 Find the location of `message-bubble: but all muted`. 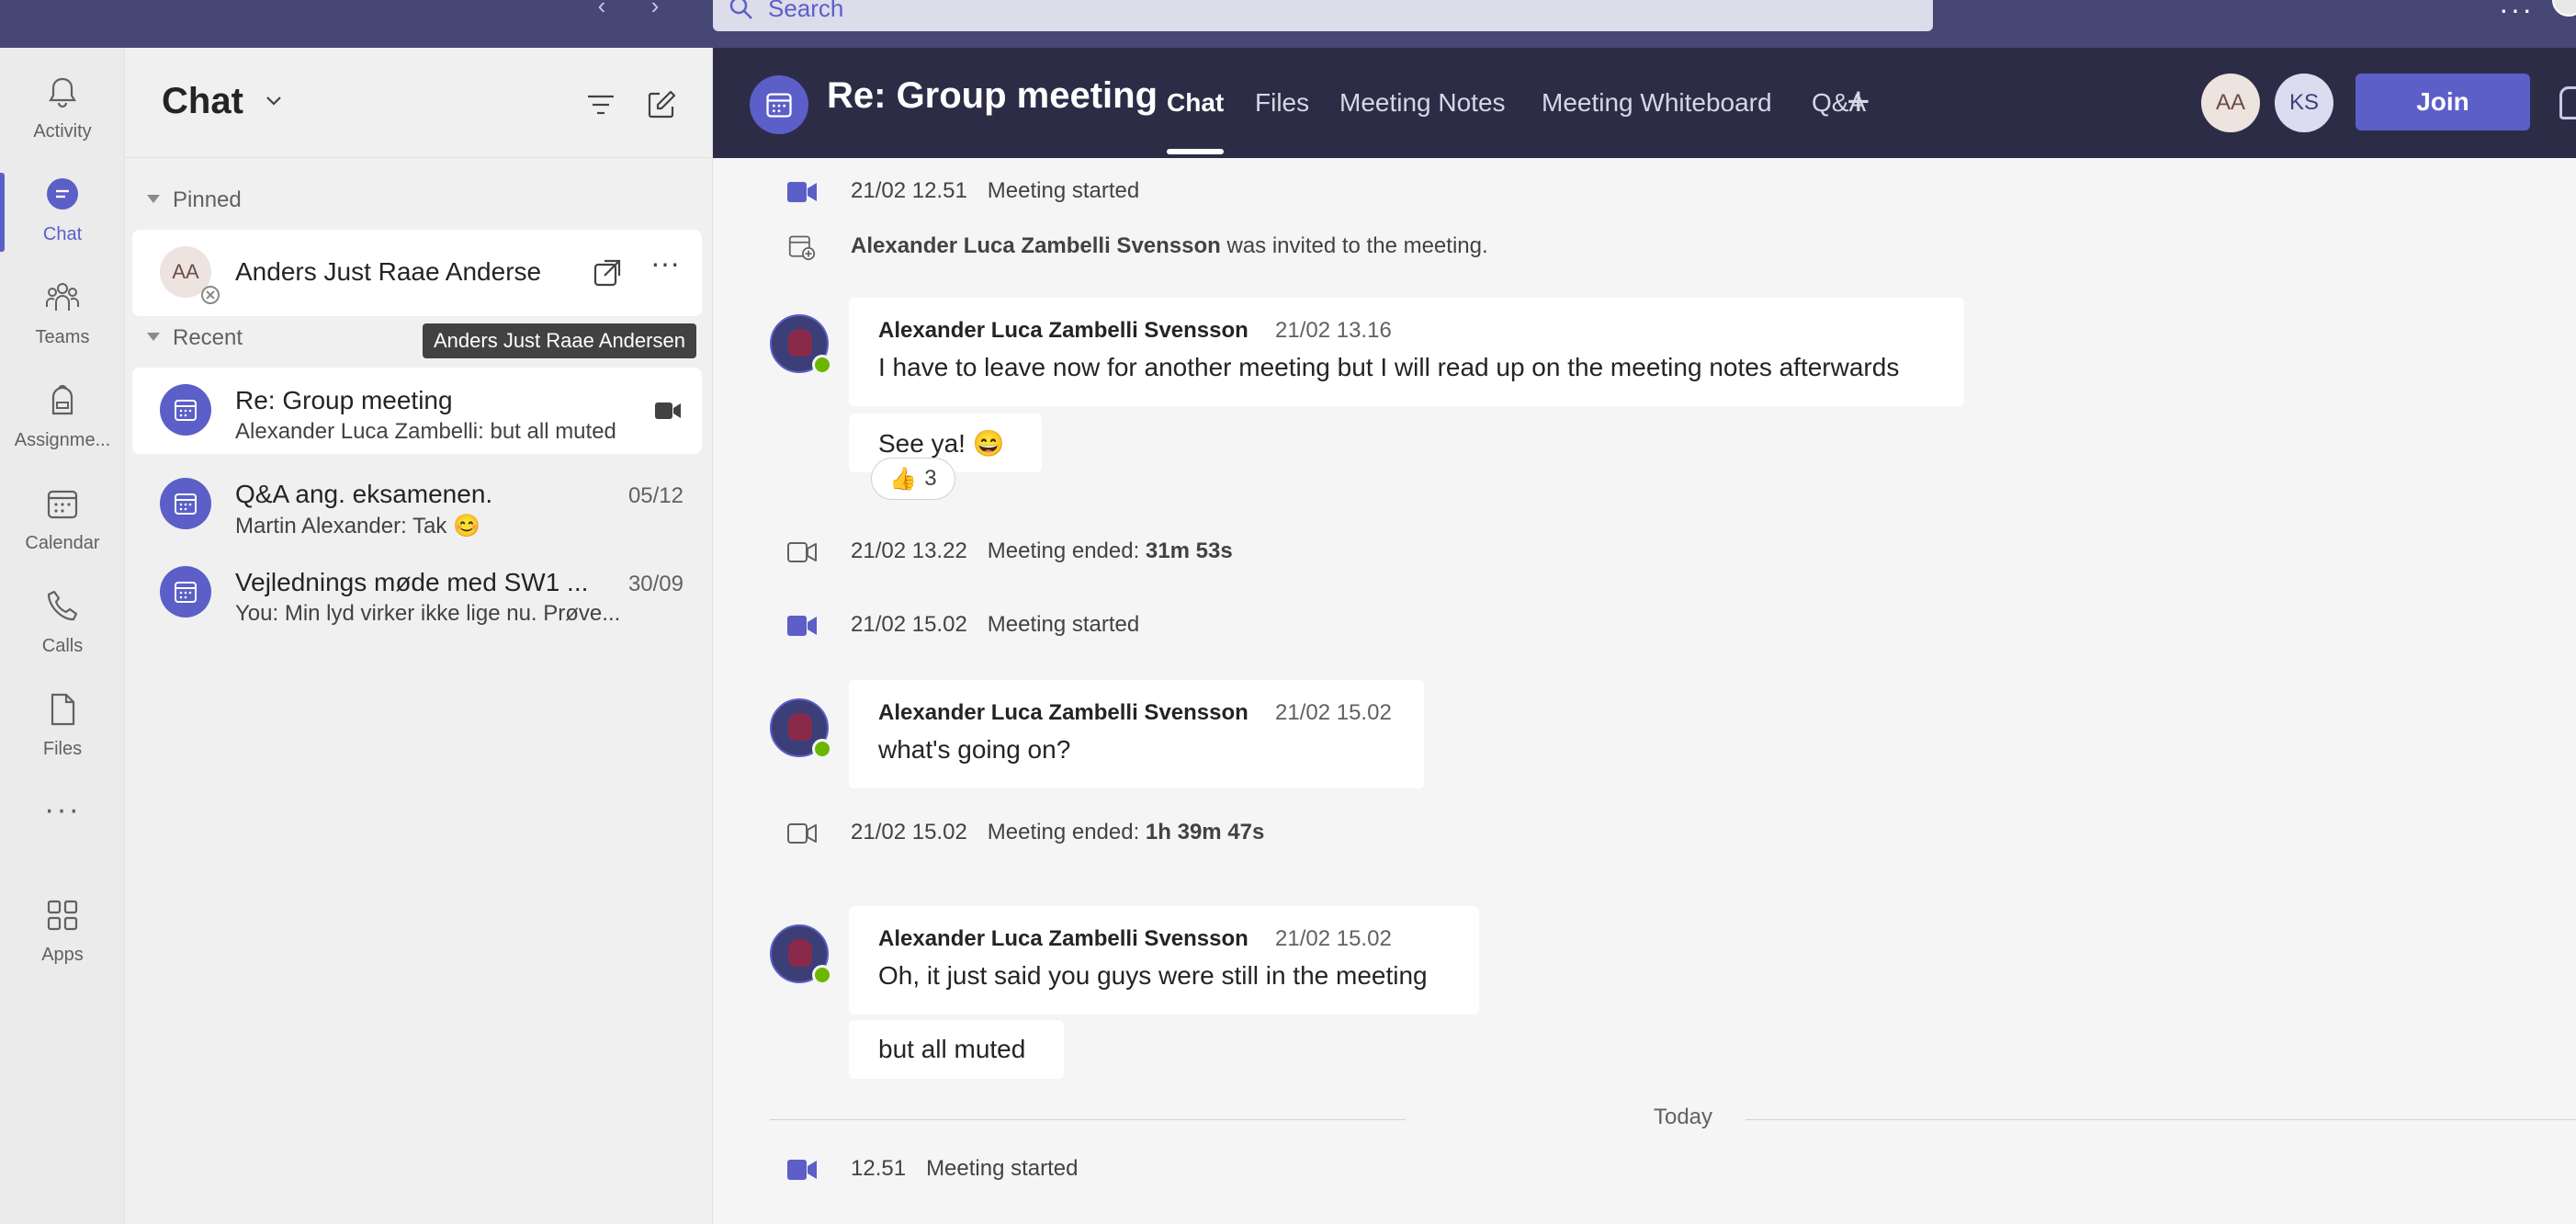

message-bubble: but all muted is located at coordinates (956, 1049).